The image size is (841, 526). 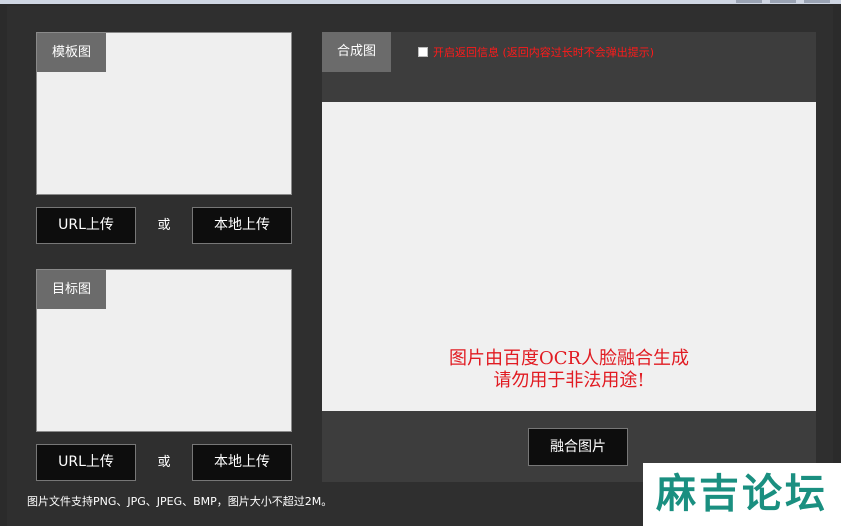 I want to click on return-info-checkbox, so click(x=423, y=52).